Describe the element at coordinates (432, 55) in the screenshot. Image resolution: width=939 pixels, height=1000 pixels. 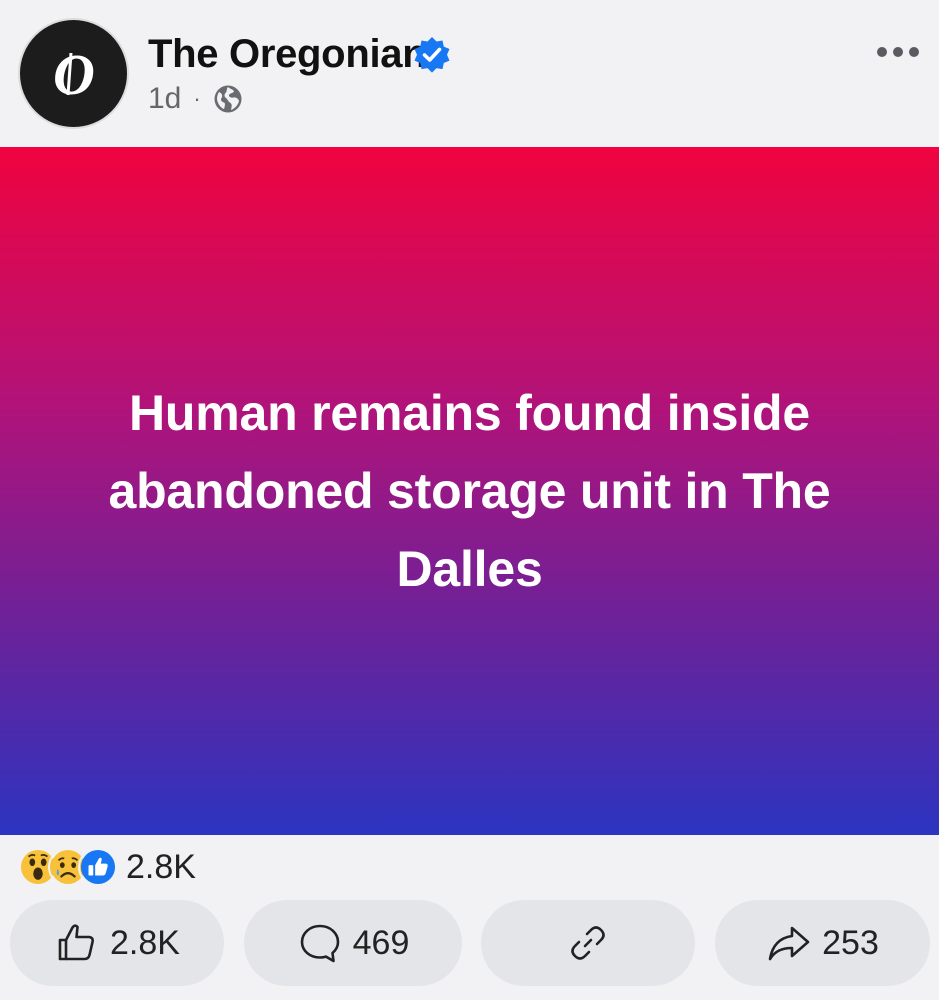
I see `verified-badge-icon` at that location.